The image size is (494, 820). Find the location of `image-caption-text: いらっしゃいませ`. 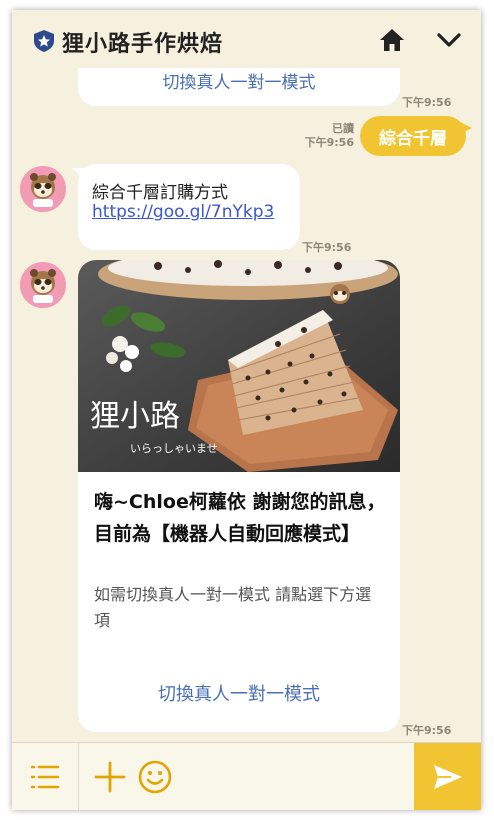

image-caption-text: いらっしゃいませ is located at coordinates (174, 448).